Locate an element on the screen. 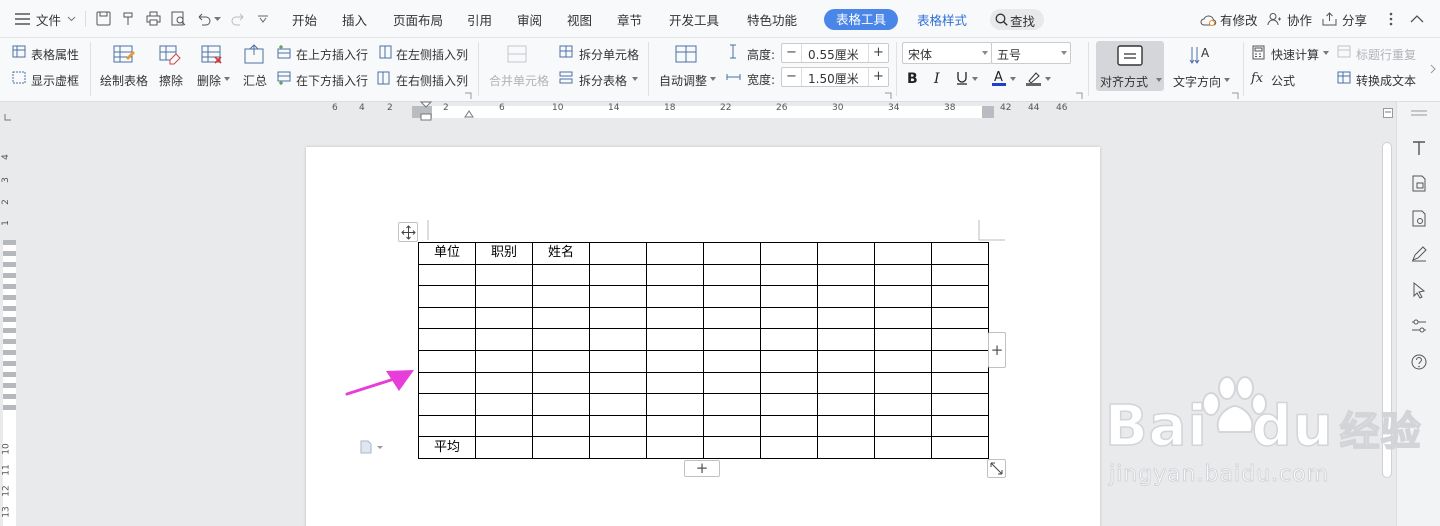 The height and width of the screenshot is (526, 1440). text-style-icon is located at coordinates (1419, 148).